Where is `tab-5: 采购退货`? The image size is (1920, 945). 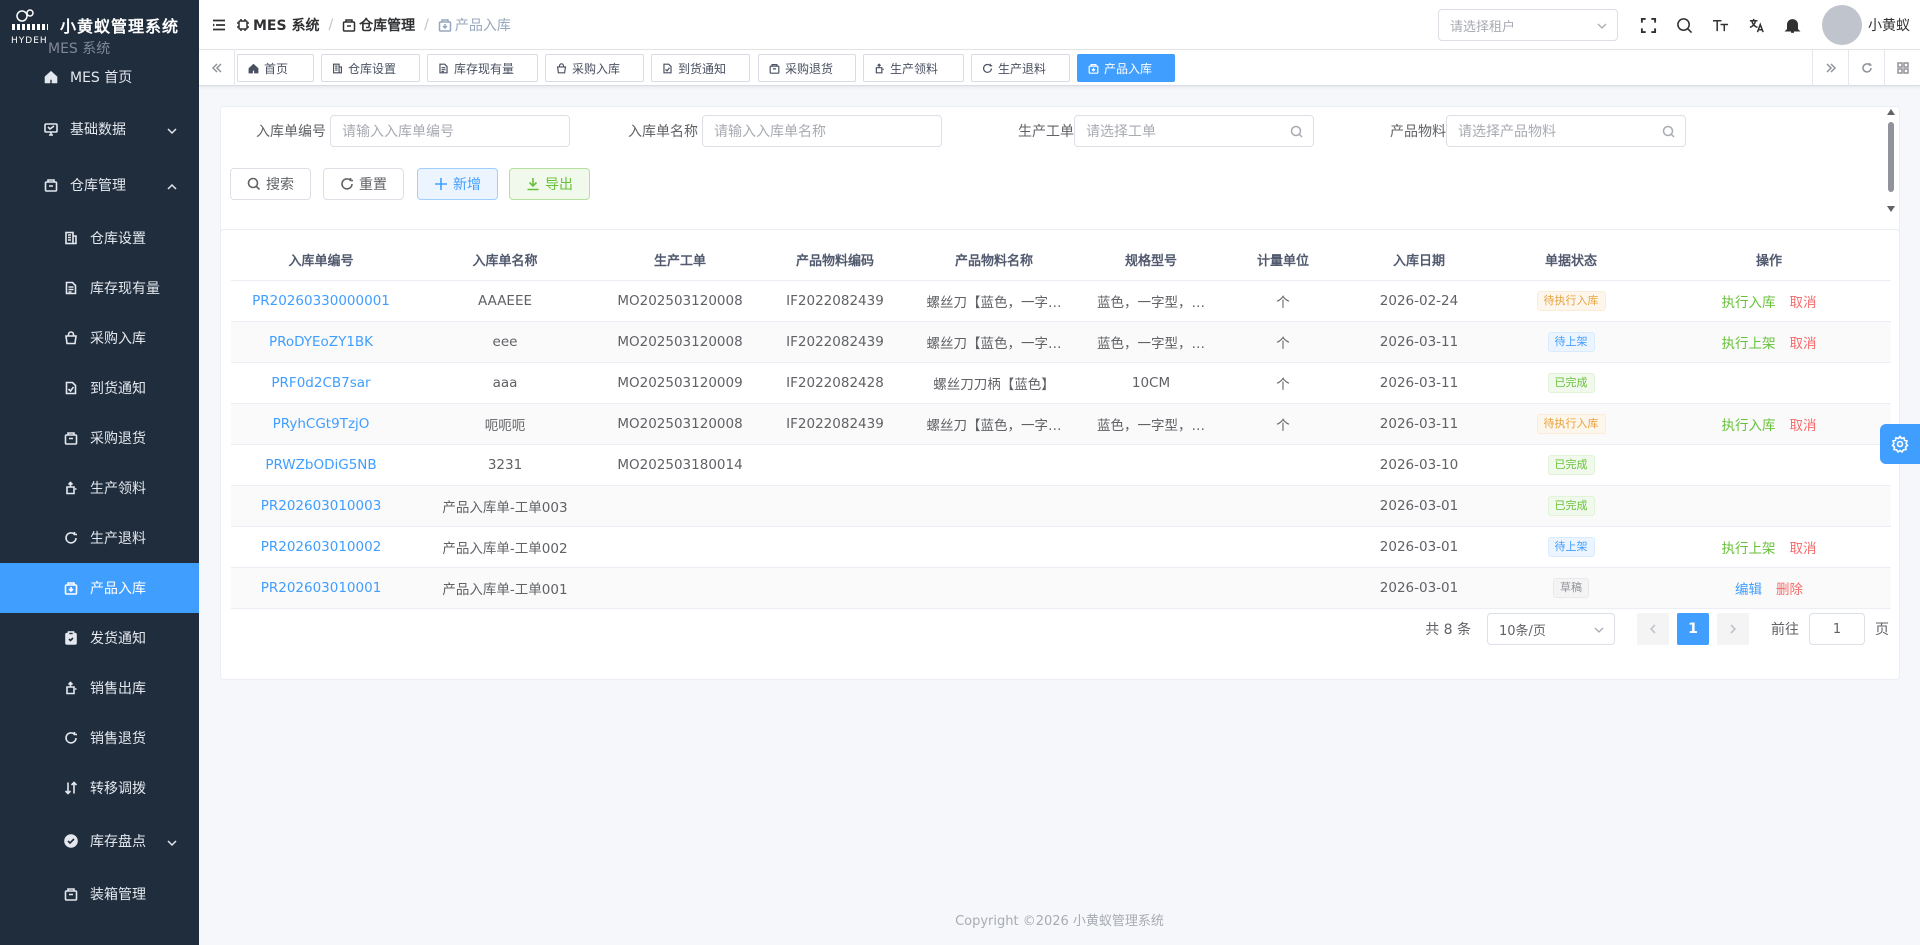 tab-5: 采购退货 is located at coordinates (807, 68).